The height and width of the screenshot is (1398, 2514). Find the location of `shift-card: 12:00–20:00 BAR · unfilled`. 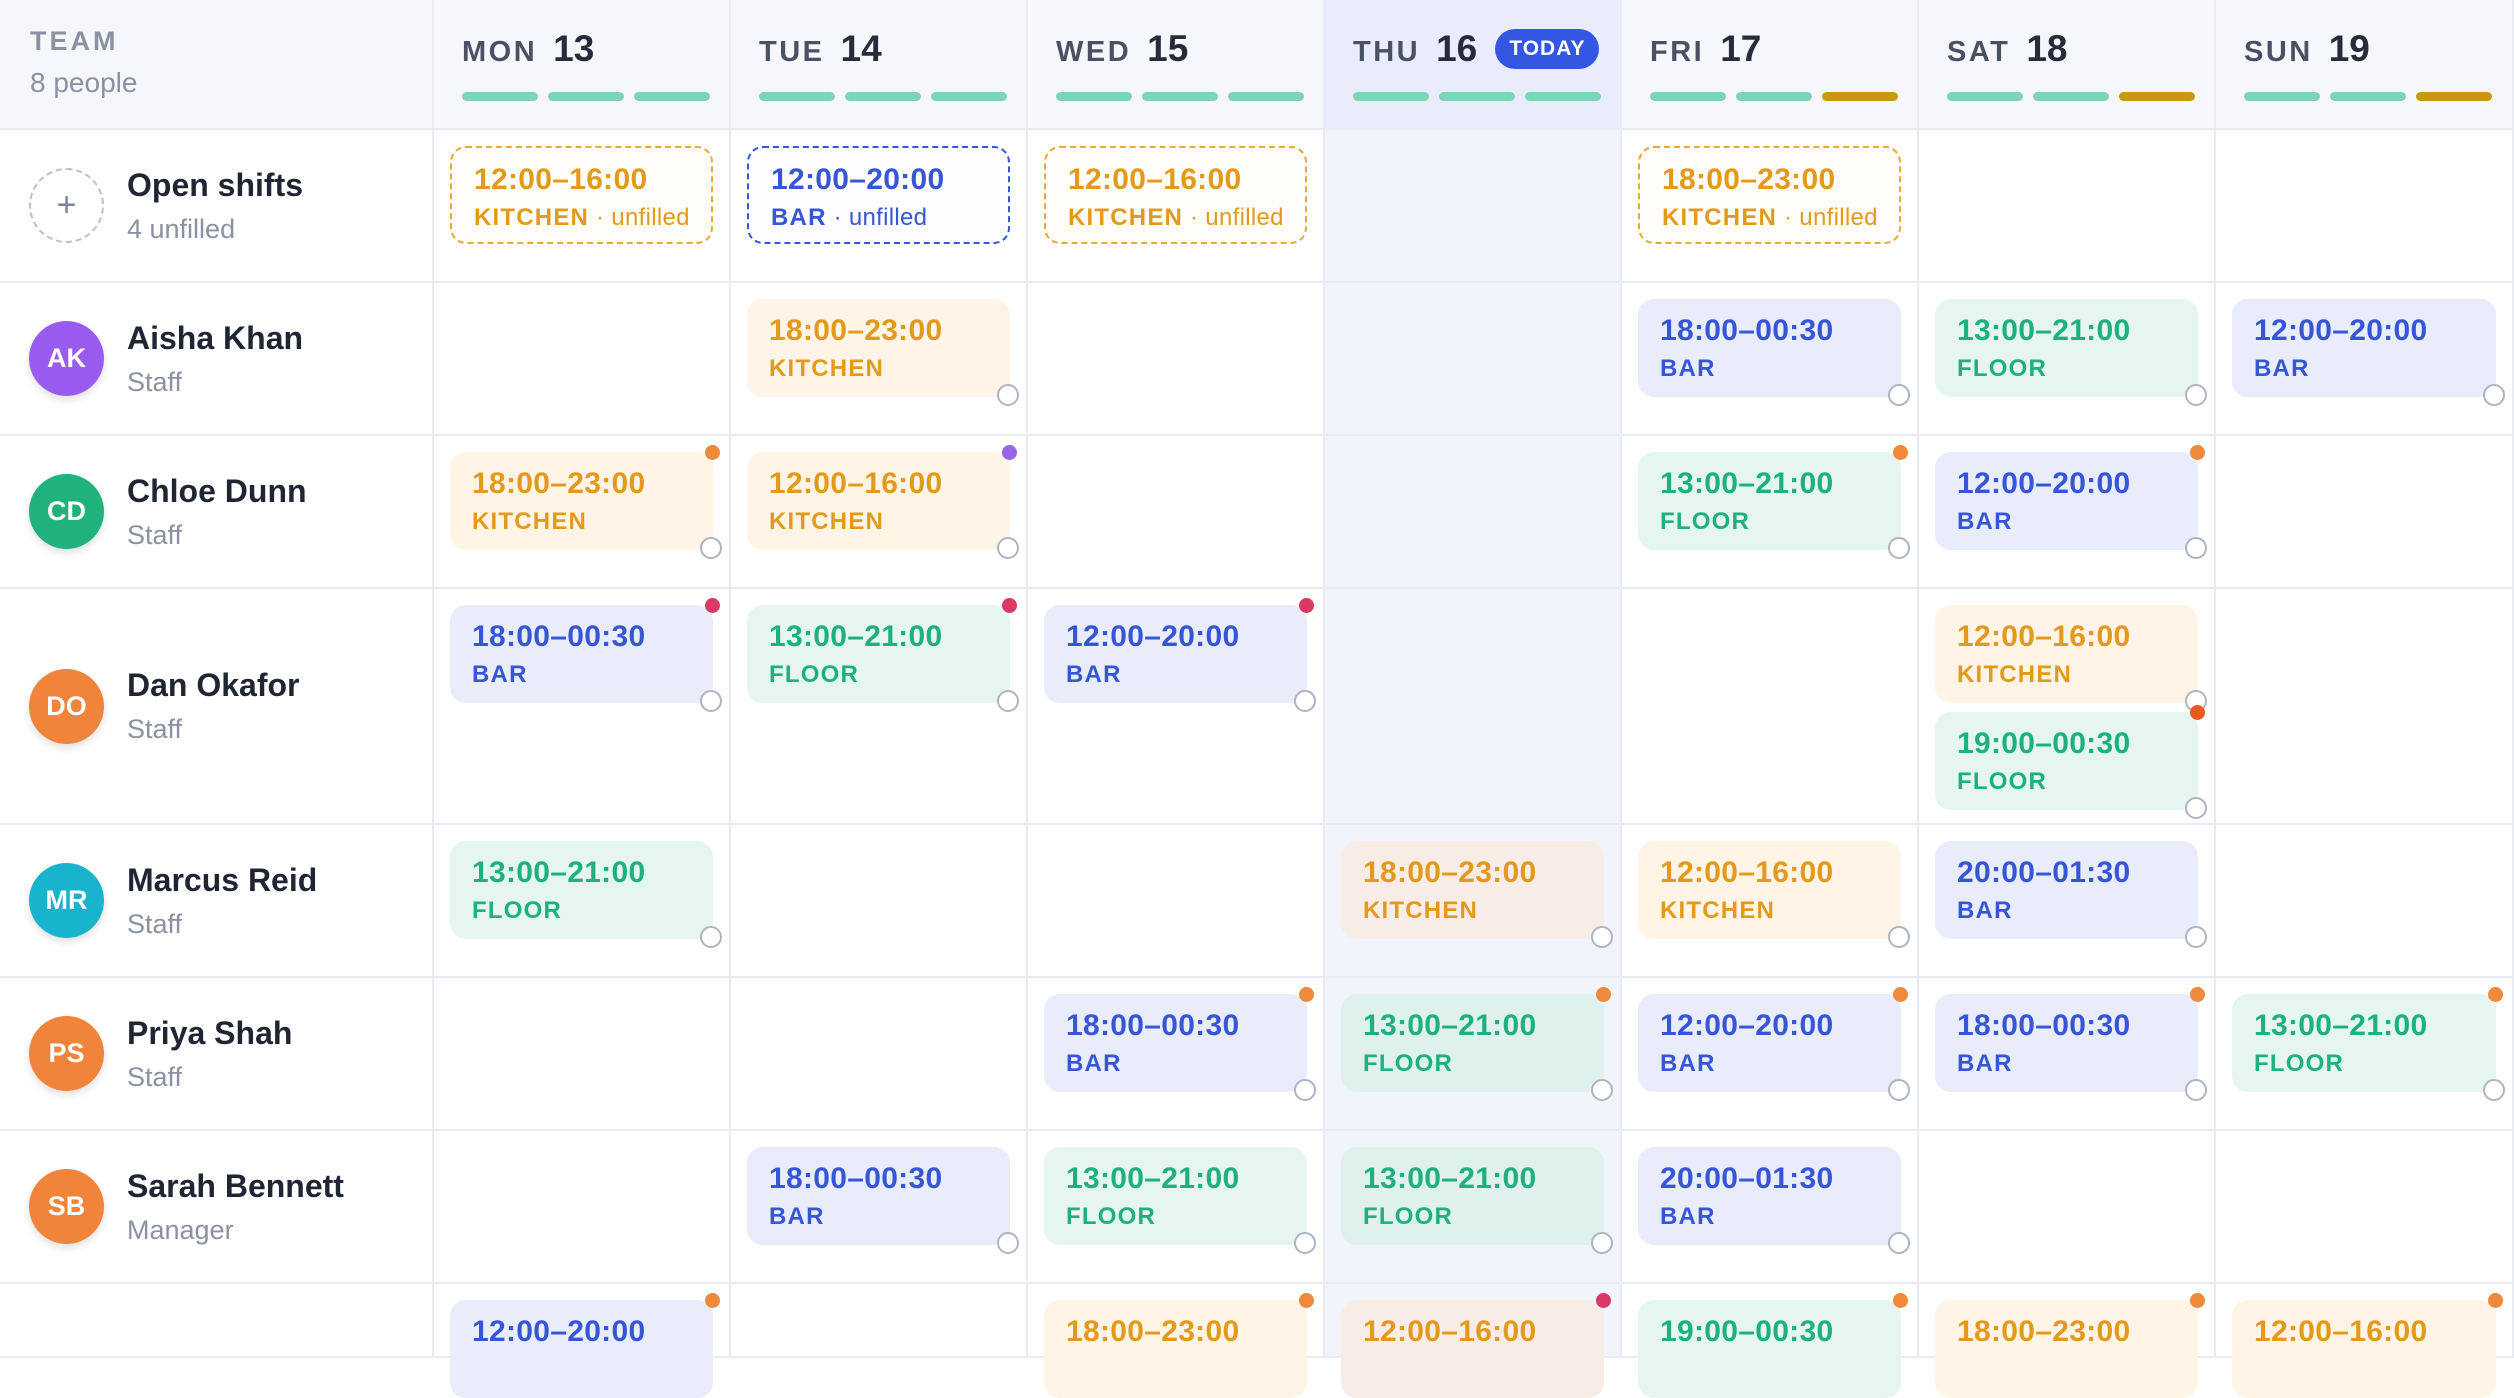

shift-card: 12:00–20:00 BAR · unfilled is located at coordinates (878, 195).